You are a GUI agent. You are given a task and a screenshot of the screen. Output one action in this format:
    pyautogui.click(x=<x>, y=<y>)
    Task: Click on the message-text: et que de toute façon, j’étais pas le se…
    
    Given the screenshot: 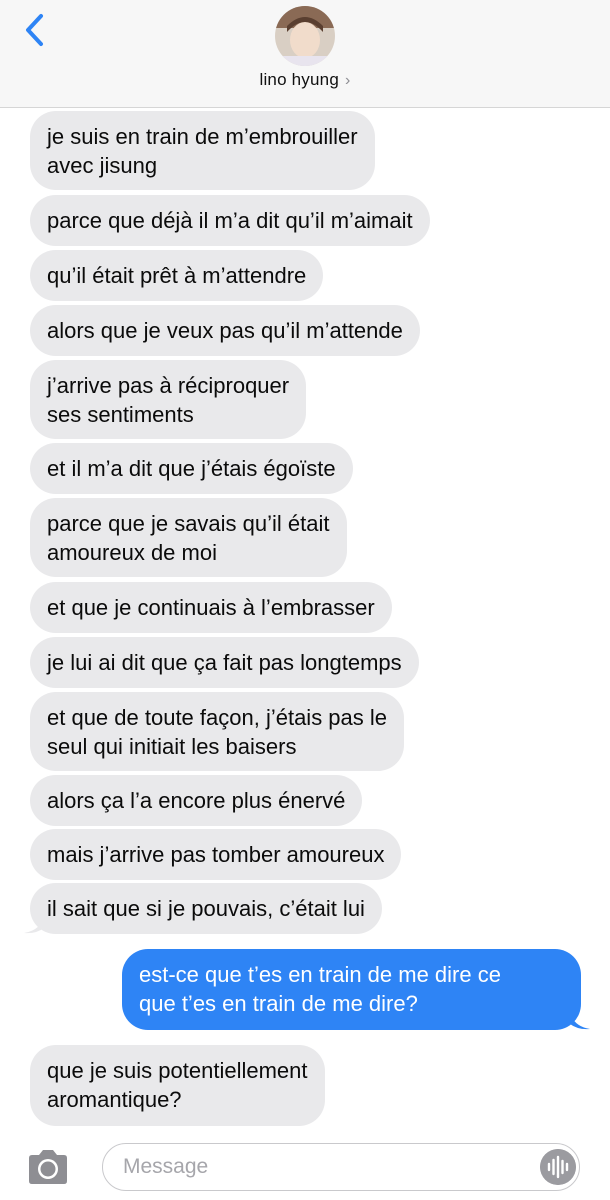 What is the action you would take?
    pyautogui.click(x=217, y=732)
    